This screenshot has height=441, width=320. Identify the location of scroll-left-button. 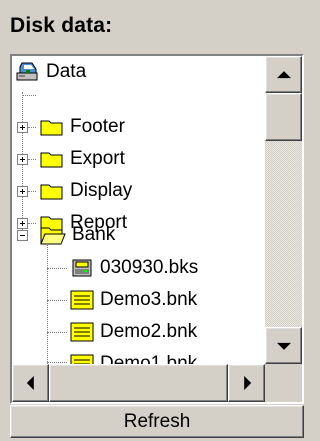
(30, 383).